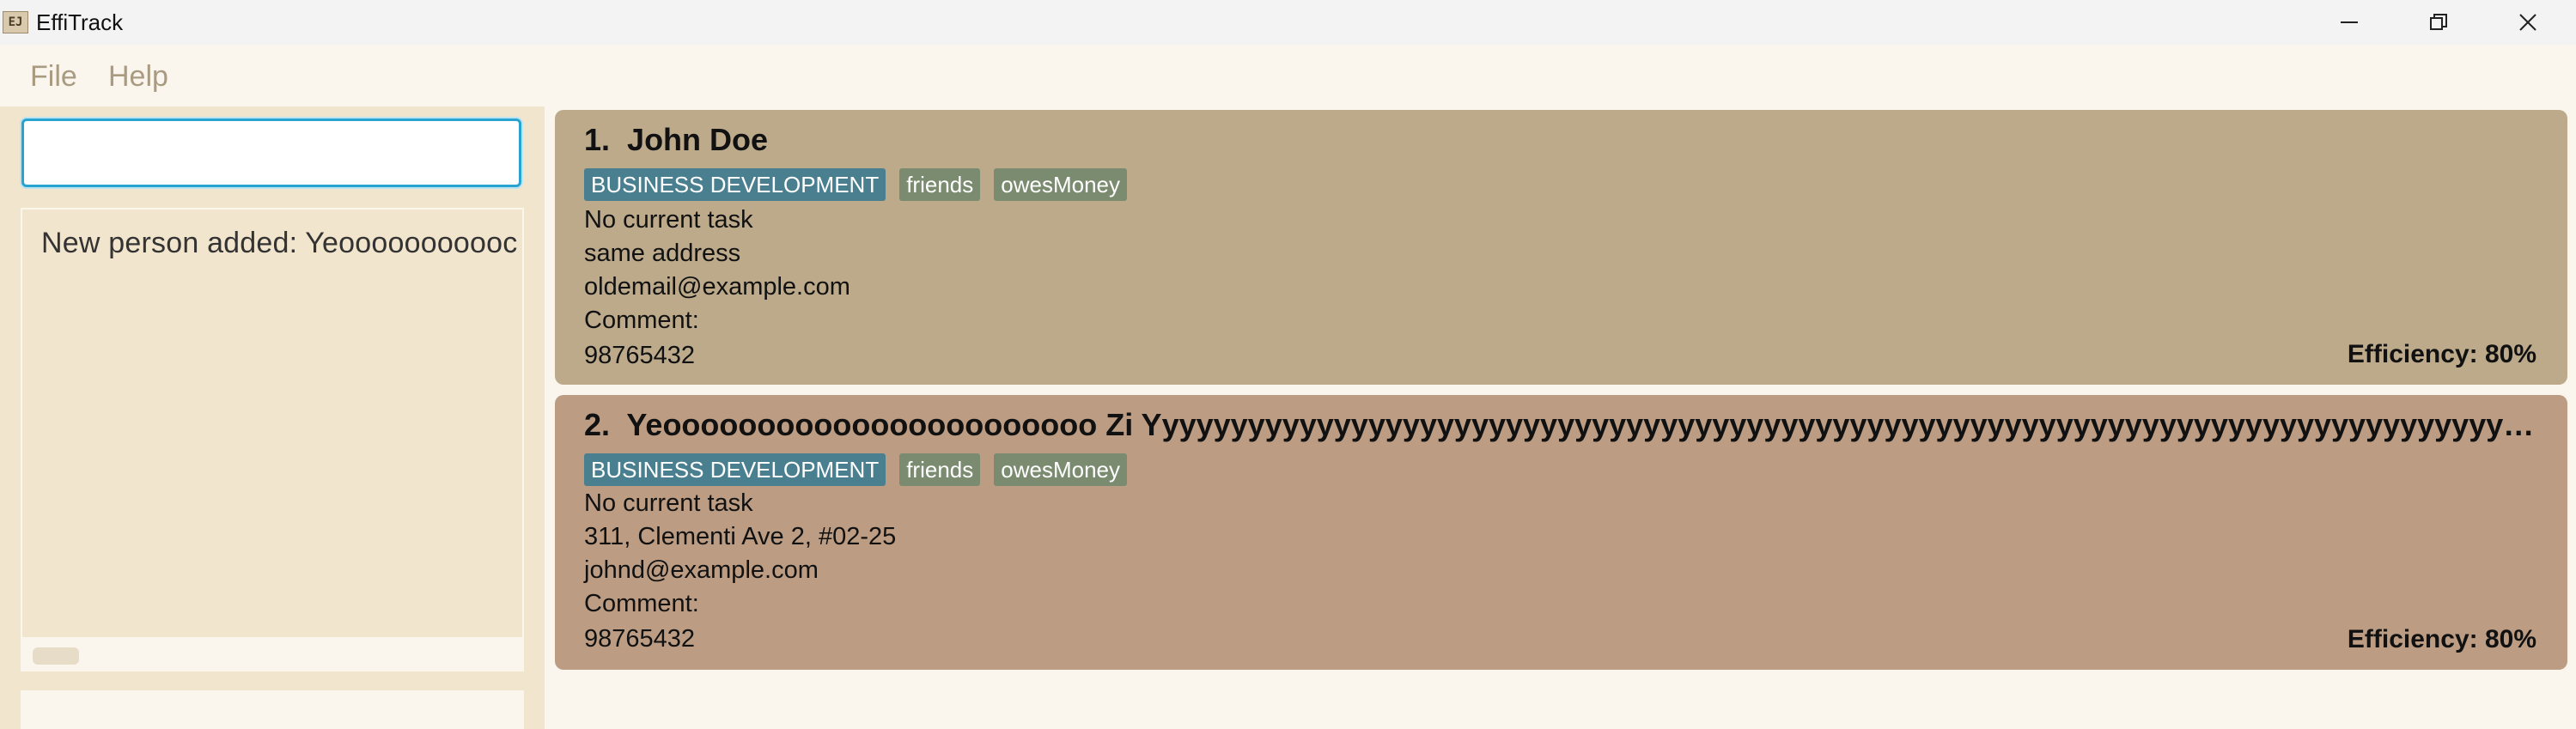 This screenshot has height=729, width=2576. What do you see at coordinates (56, 656) in the screenshot?
I see `scrollbar-thumb` at bounding box center [56, 656].